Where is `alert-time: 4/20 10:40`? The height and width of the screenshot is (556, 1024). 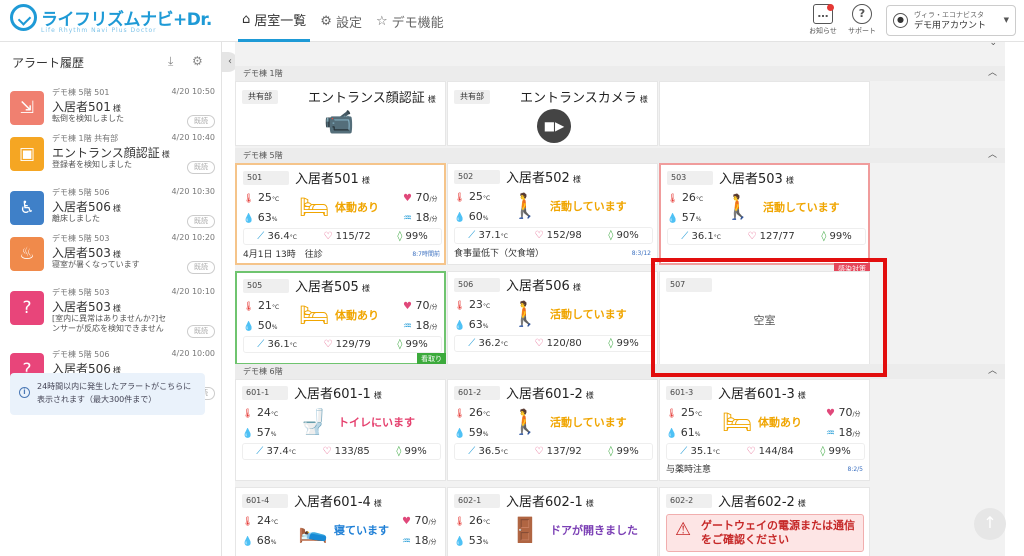 alert-time: 4/20 10:40 is located at coordinates (193, 137).